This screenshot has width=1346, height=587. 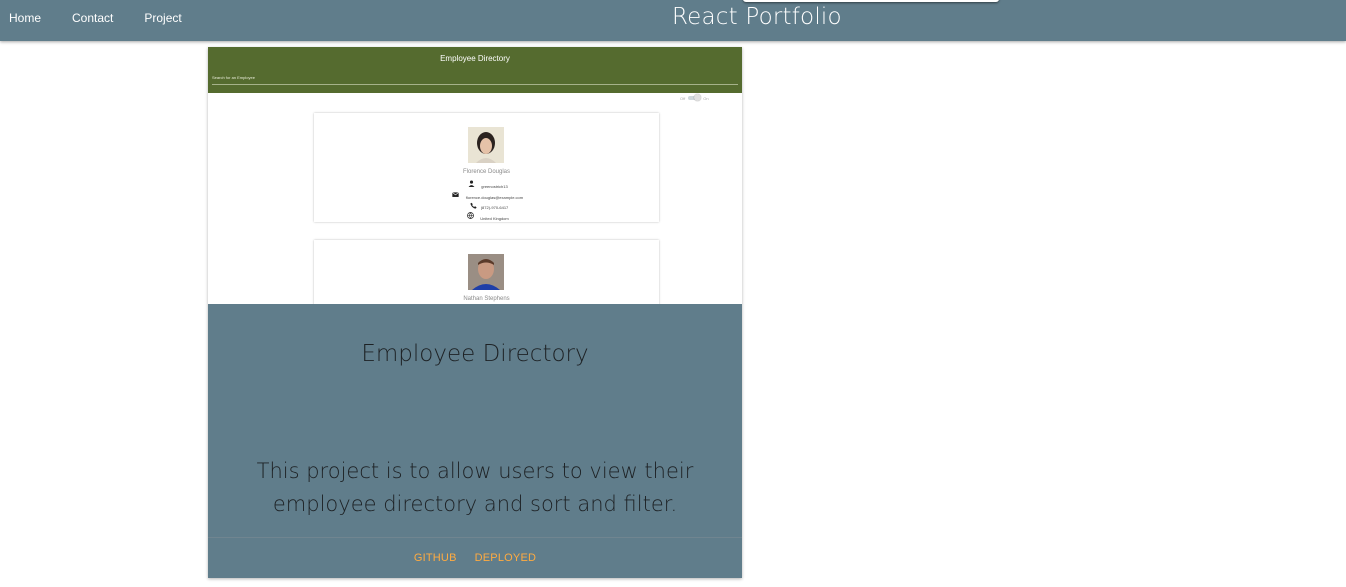 I want to click on navbar: Home Contact Project React Portfolio, so click(x=673, y=20).